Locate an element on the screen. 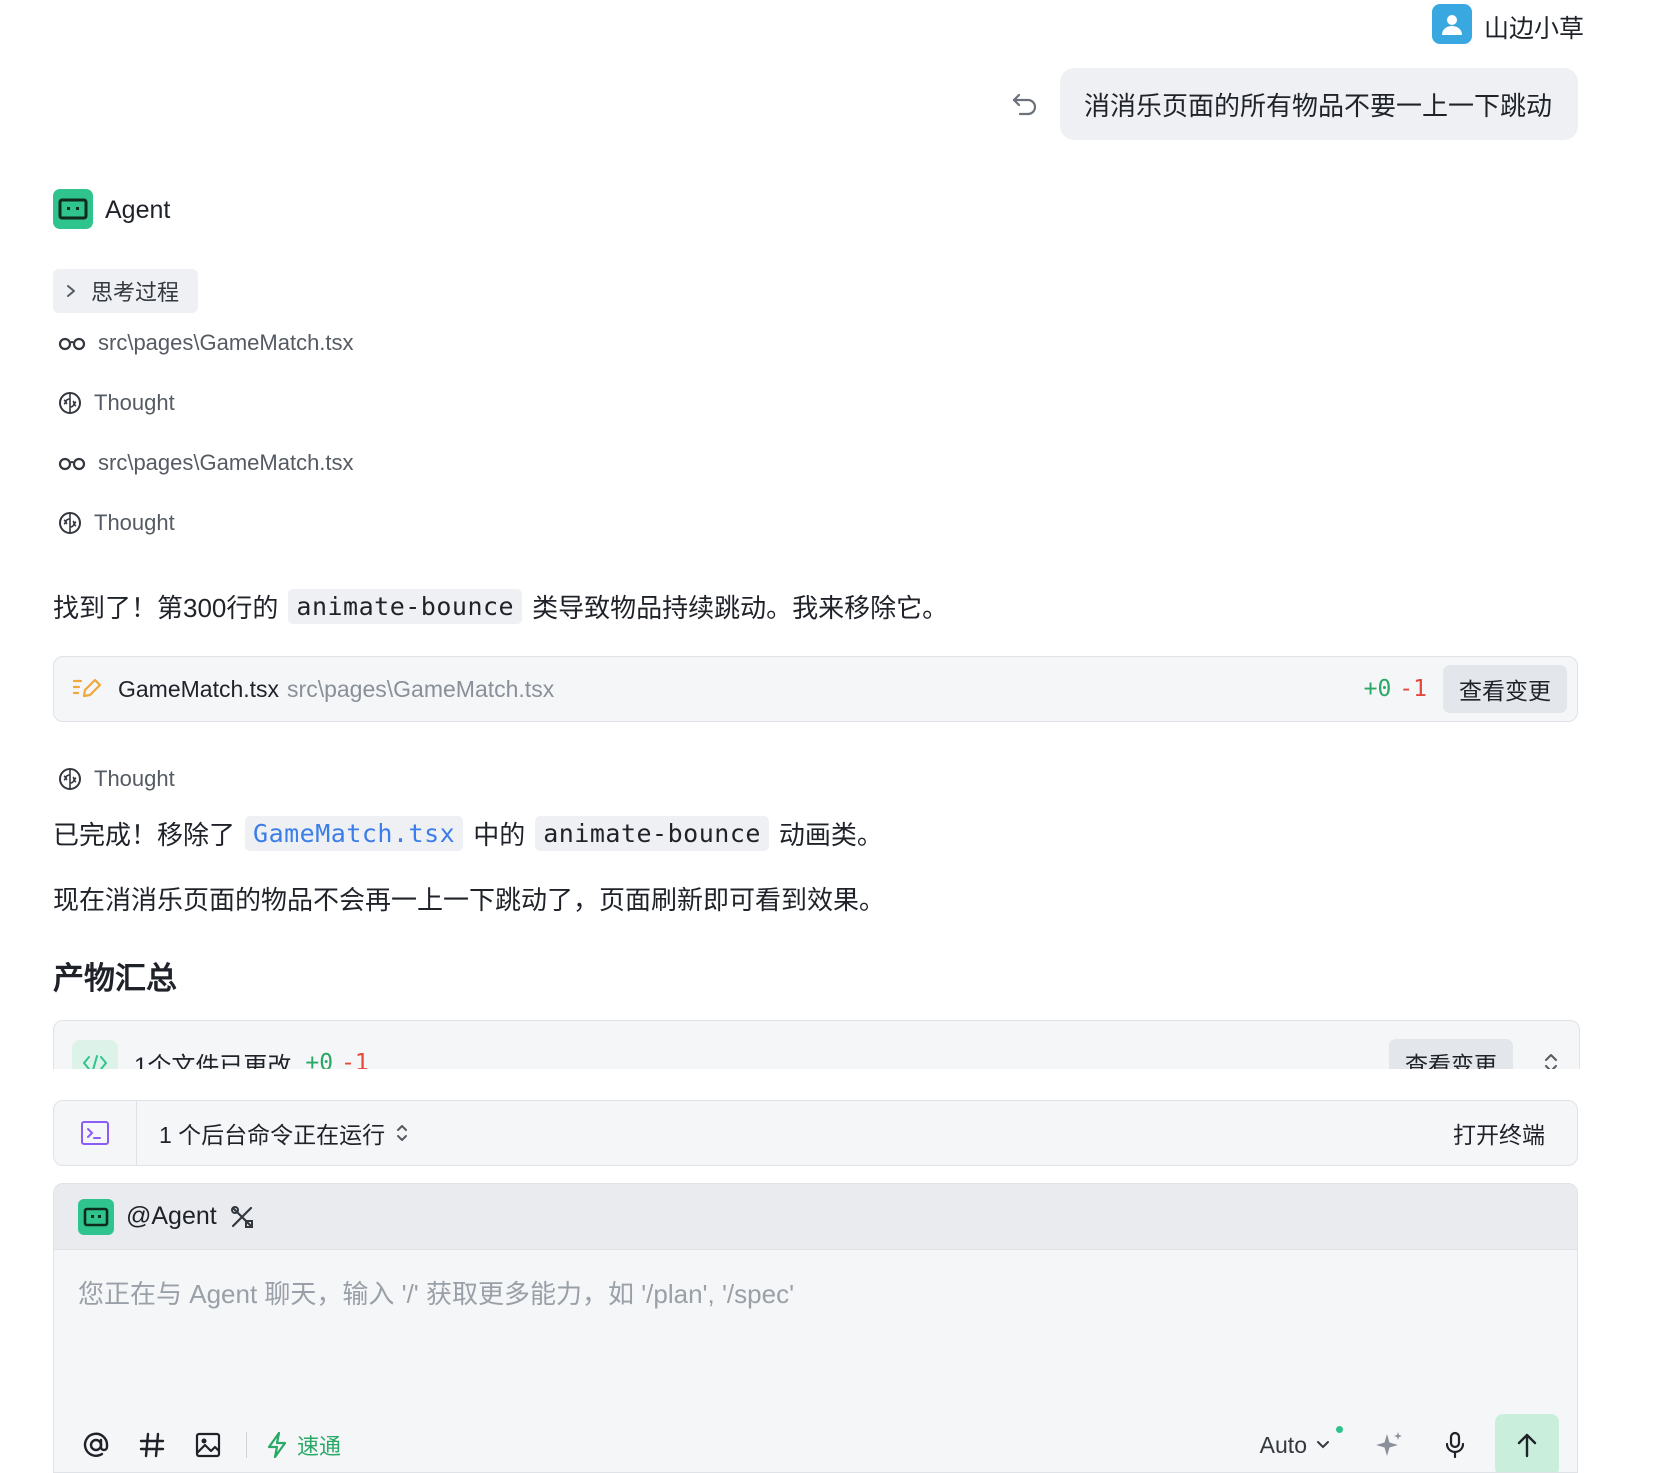 This screenshot has width=1673, height=1473. arrow-up-icon is located at coordinates (1527, 1445).